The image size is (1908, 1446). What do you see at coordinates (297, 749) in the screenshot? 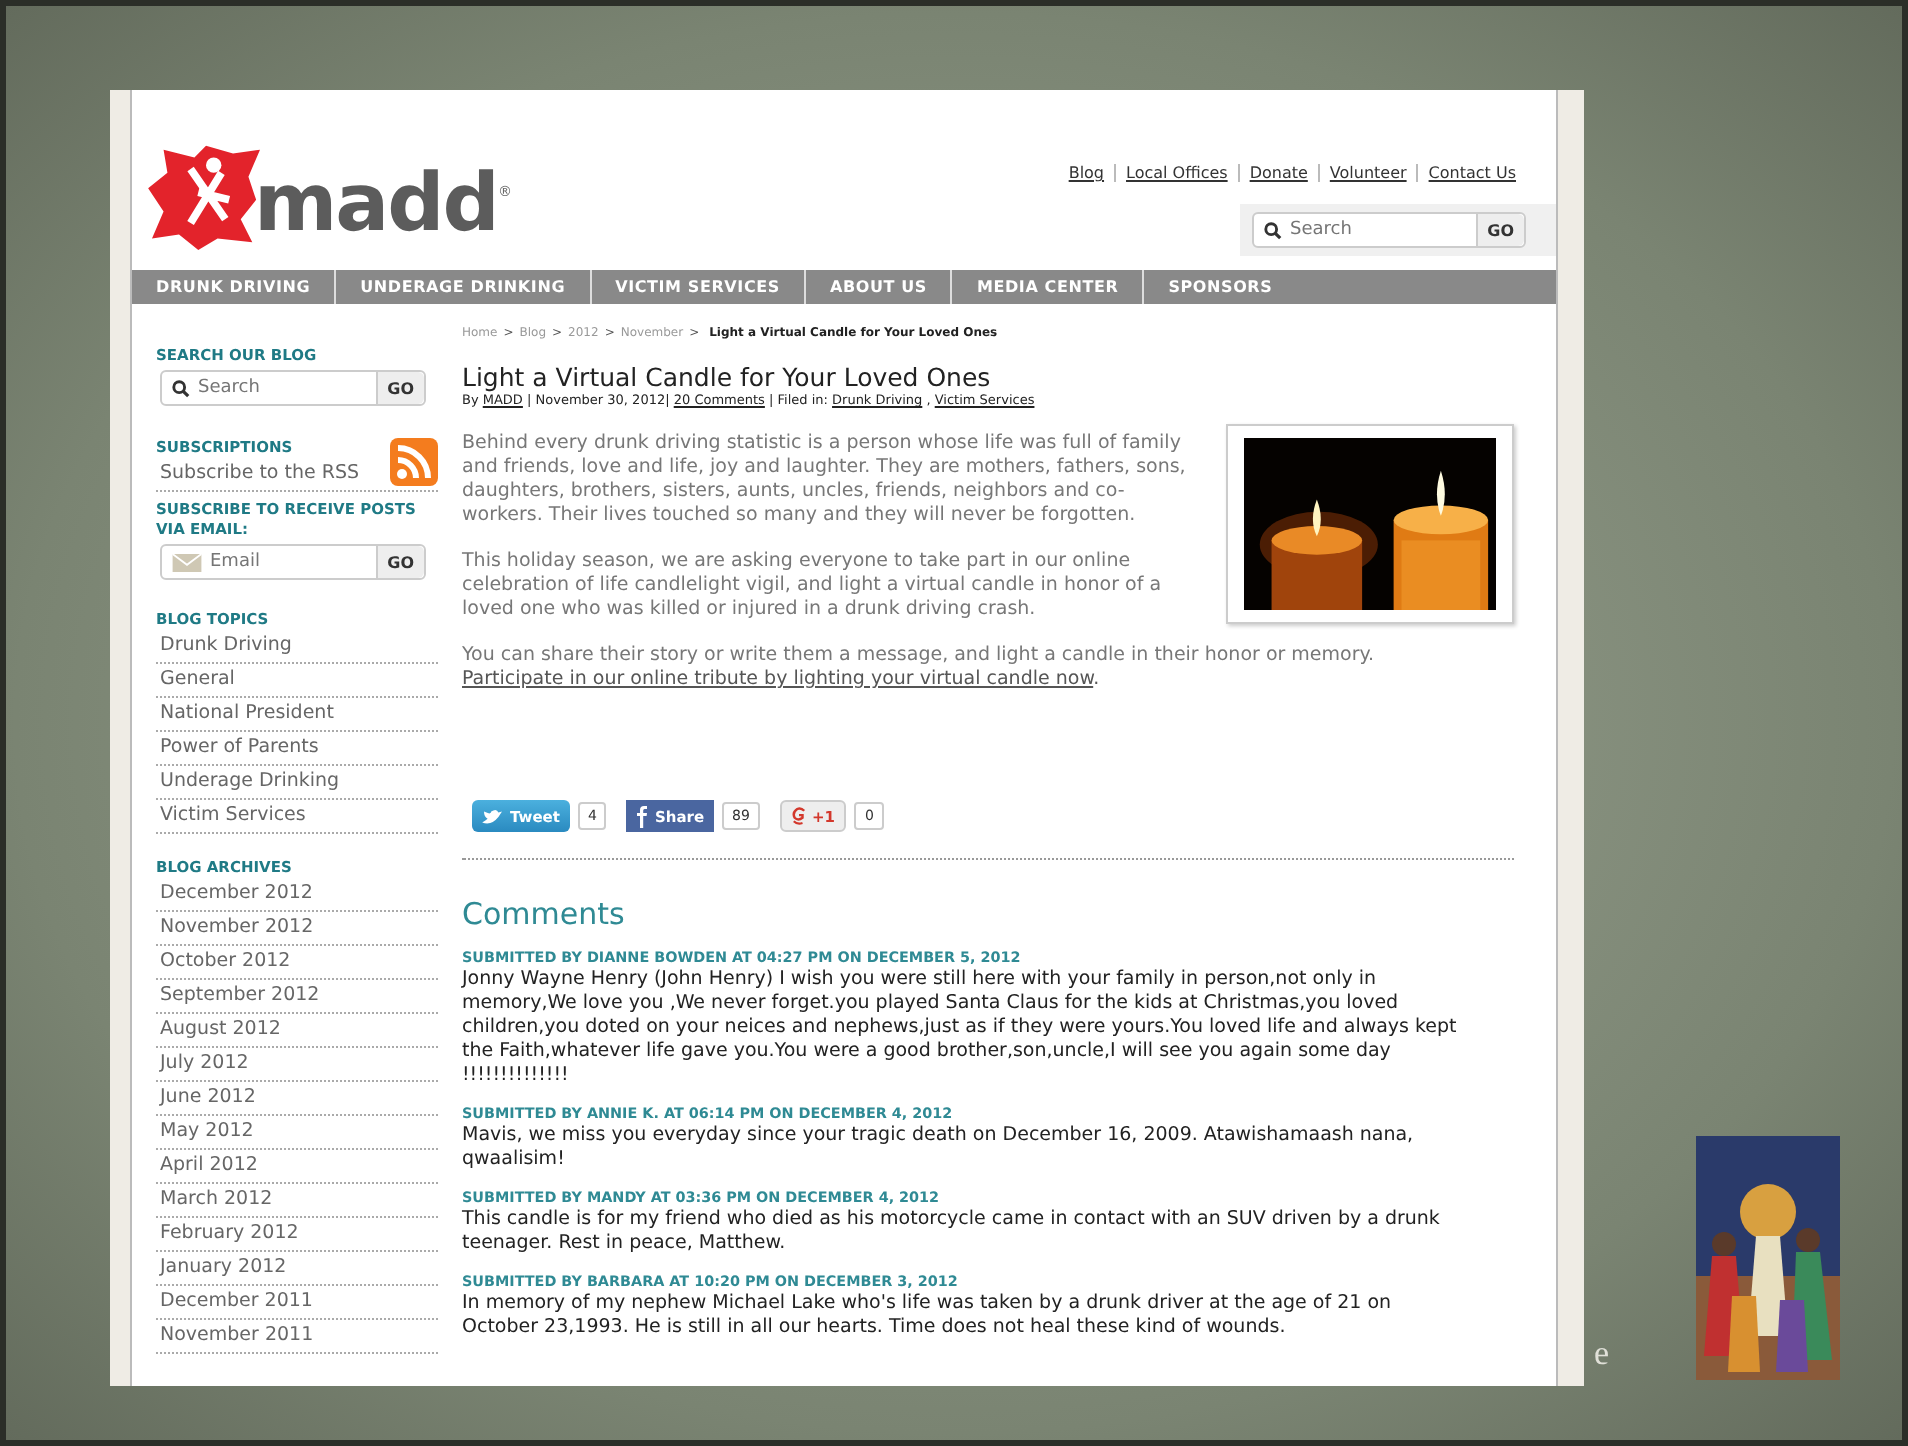
I see `topic-link: Power of Parents` at bounding box center [297, 749].